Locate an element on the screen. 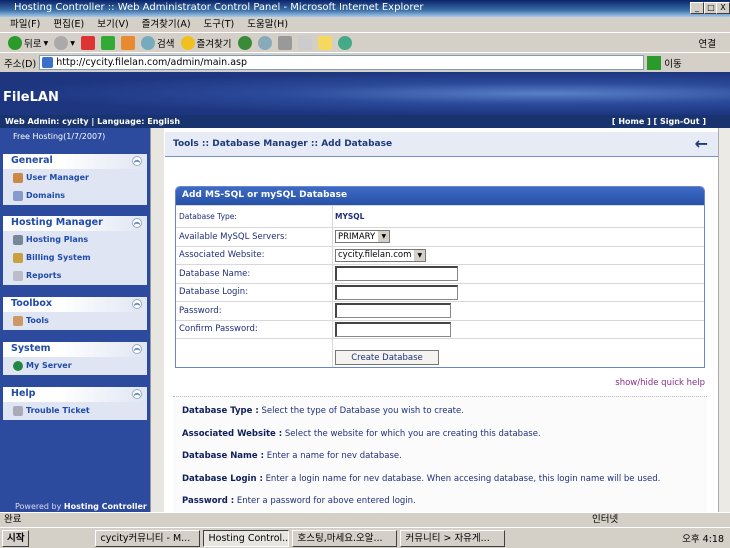 This screenshot has width=730, height=548. section-title: General is located at coordinates (32, 160).